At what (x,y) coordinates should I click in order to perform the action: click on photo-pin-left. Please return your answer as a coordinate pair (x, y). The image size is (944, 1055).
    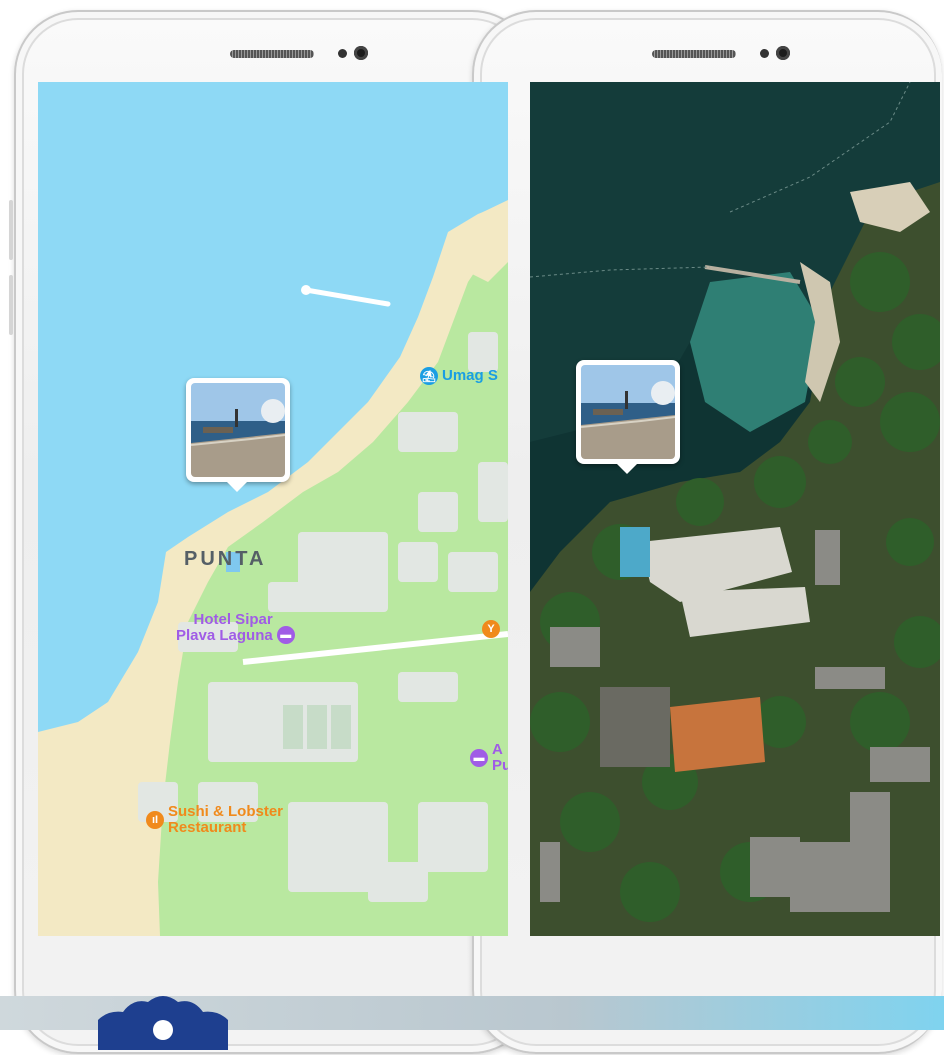
    Looking at the image, I should click on (238, 435).